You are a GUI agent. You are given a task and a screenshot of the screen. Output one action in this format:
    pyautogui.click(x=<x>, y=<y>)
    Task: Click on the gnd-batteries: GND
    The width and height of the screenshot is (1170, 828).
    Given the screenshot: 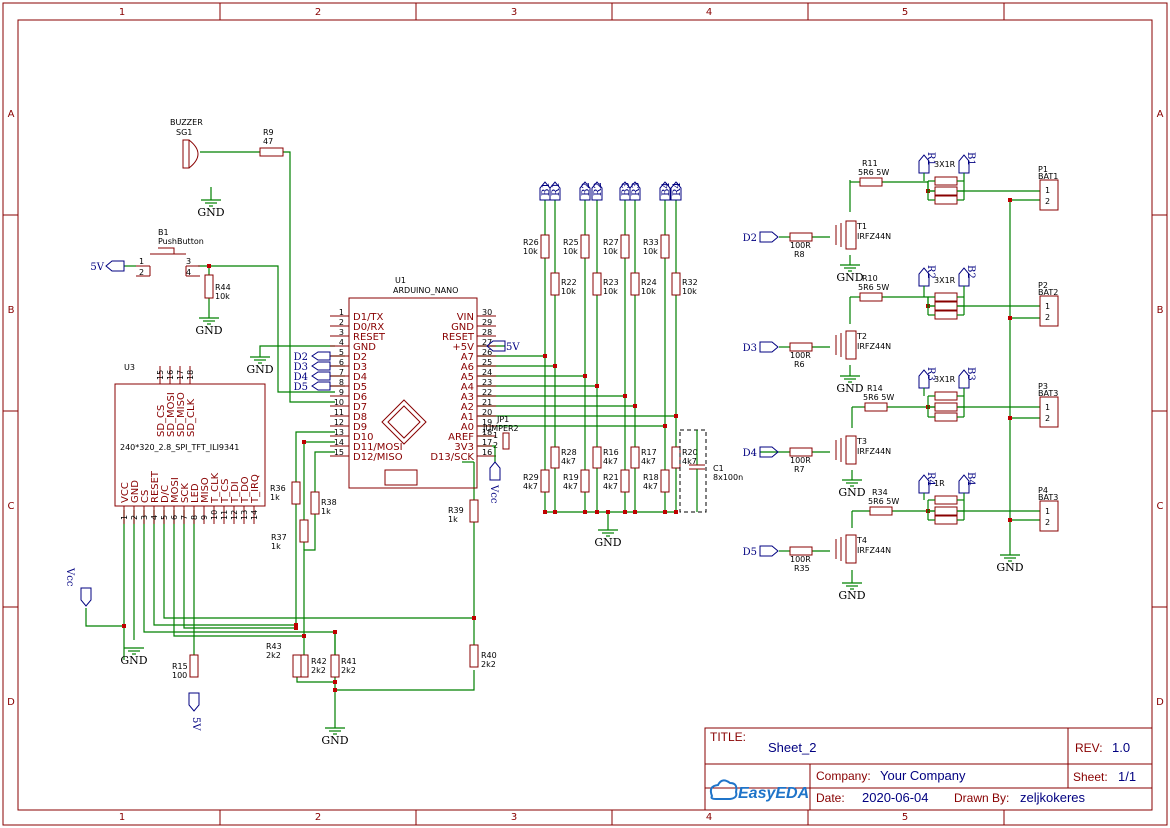 What is the action you would take?
    pyautogui.click(x=1010, y=564)
    